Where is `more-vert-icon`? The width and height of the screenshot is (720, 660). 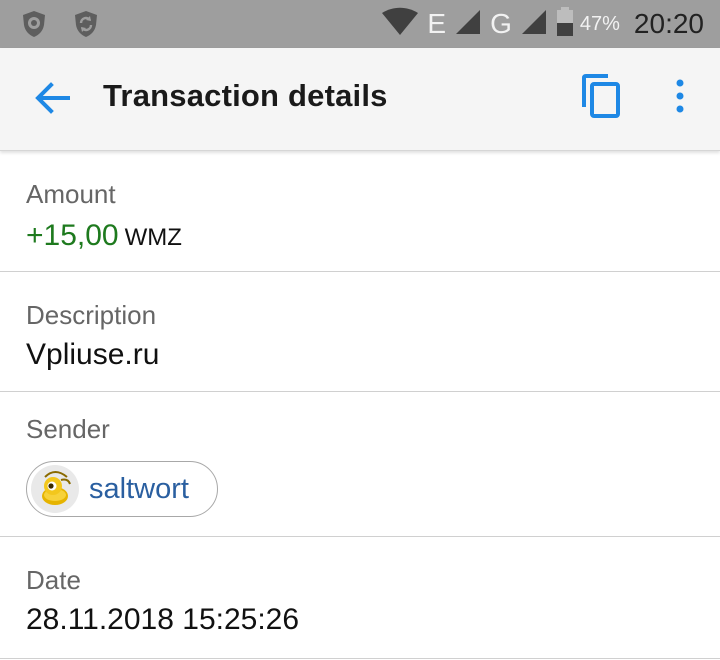
more-vert-icon is located at coordinates (680, 98).